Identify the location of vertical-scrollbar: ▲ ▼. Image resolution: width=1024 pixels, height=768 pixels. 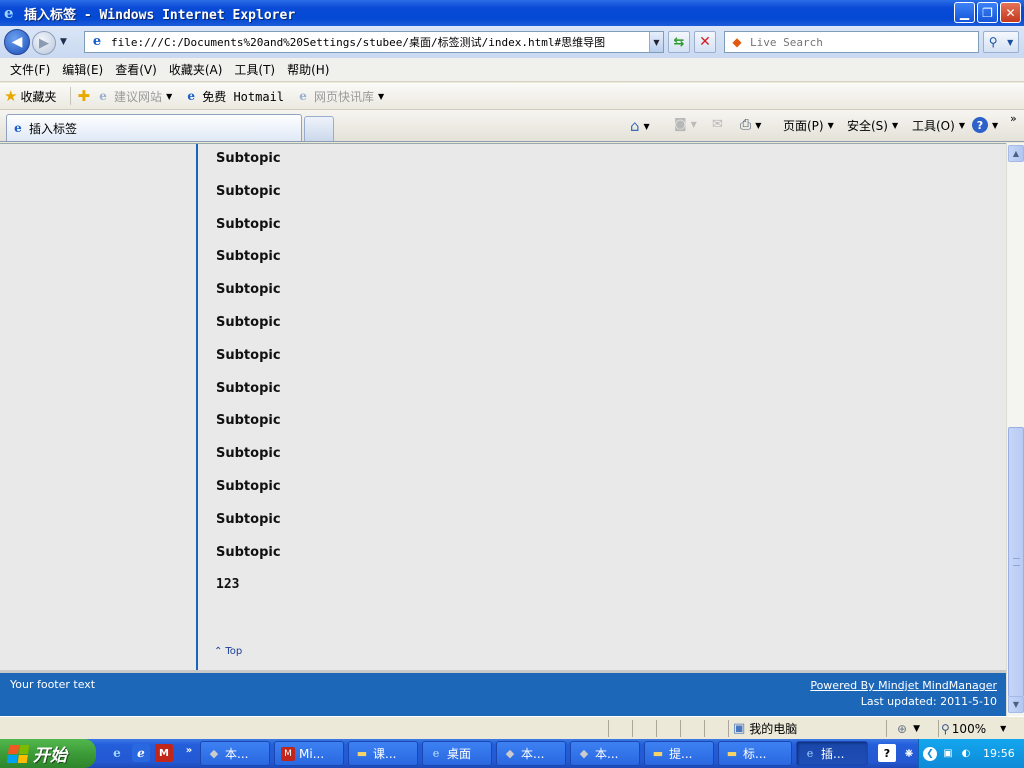
(1015, 429).